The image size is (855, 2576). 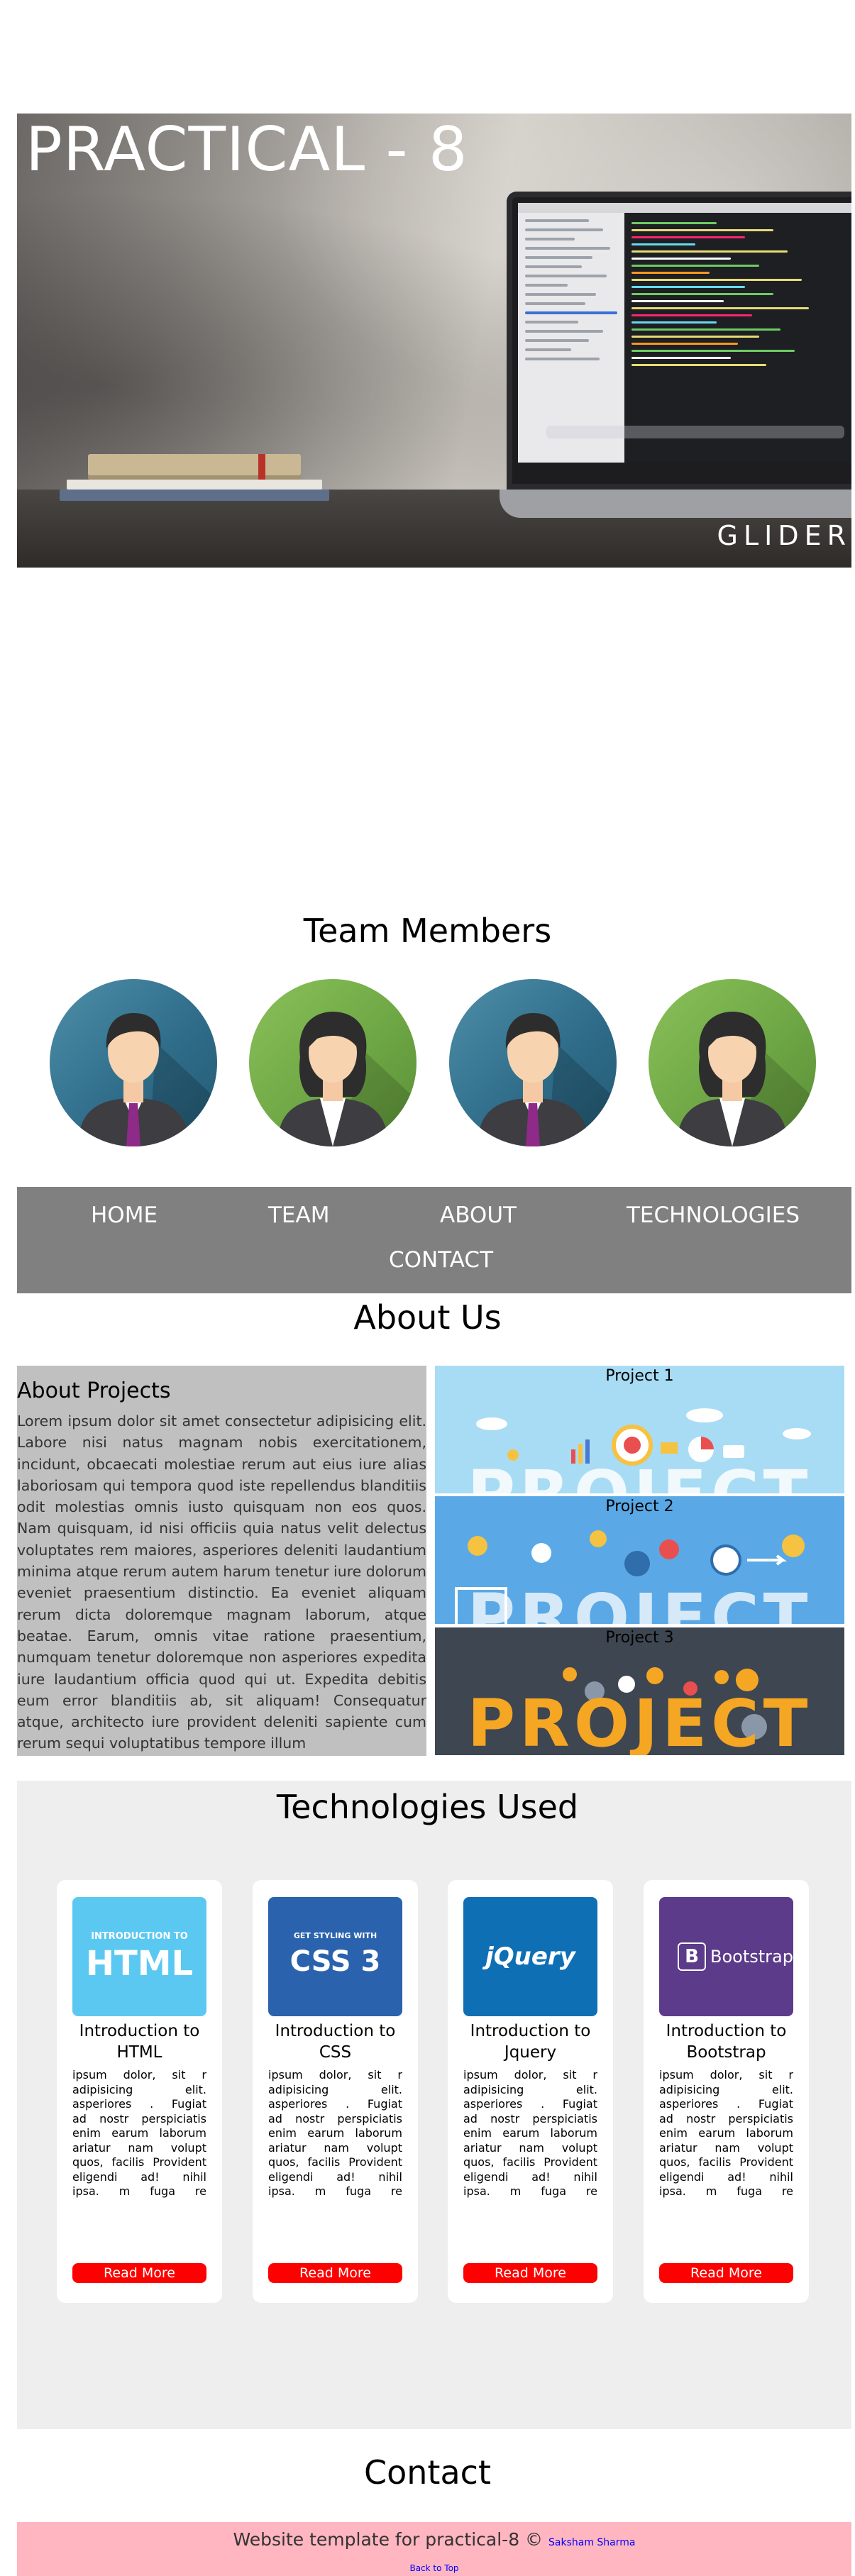 I want to click on contact-heading: Contact, so click(x=427, y=2472).